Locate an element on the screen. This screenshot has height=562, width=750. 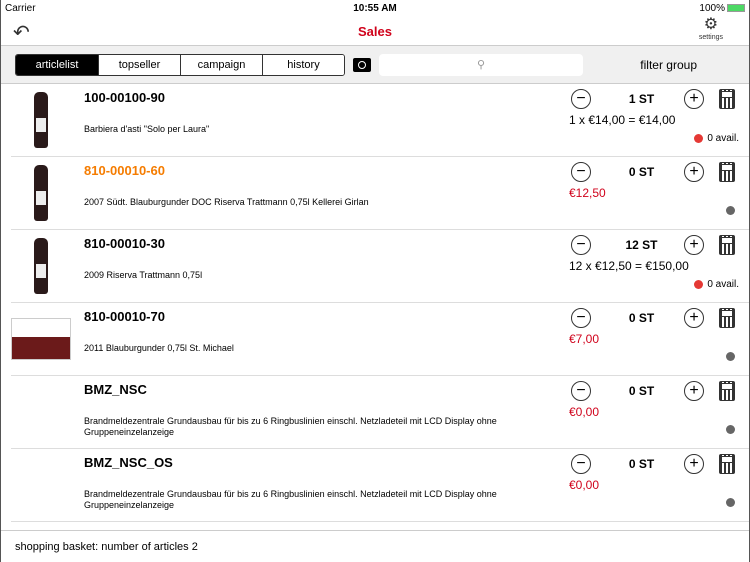
price: €12,50 is located at coordinates (587, 193).